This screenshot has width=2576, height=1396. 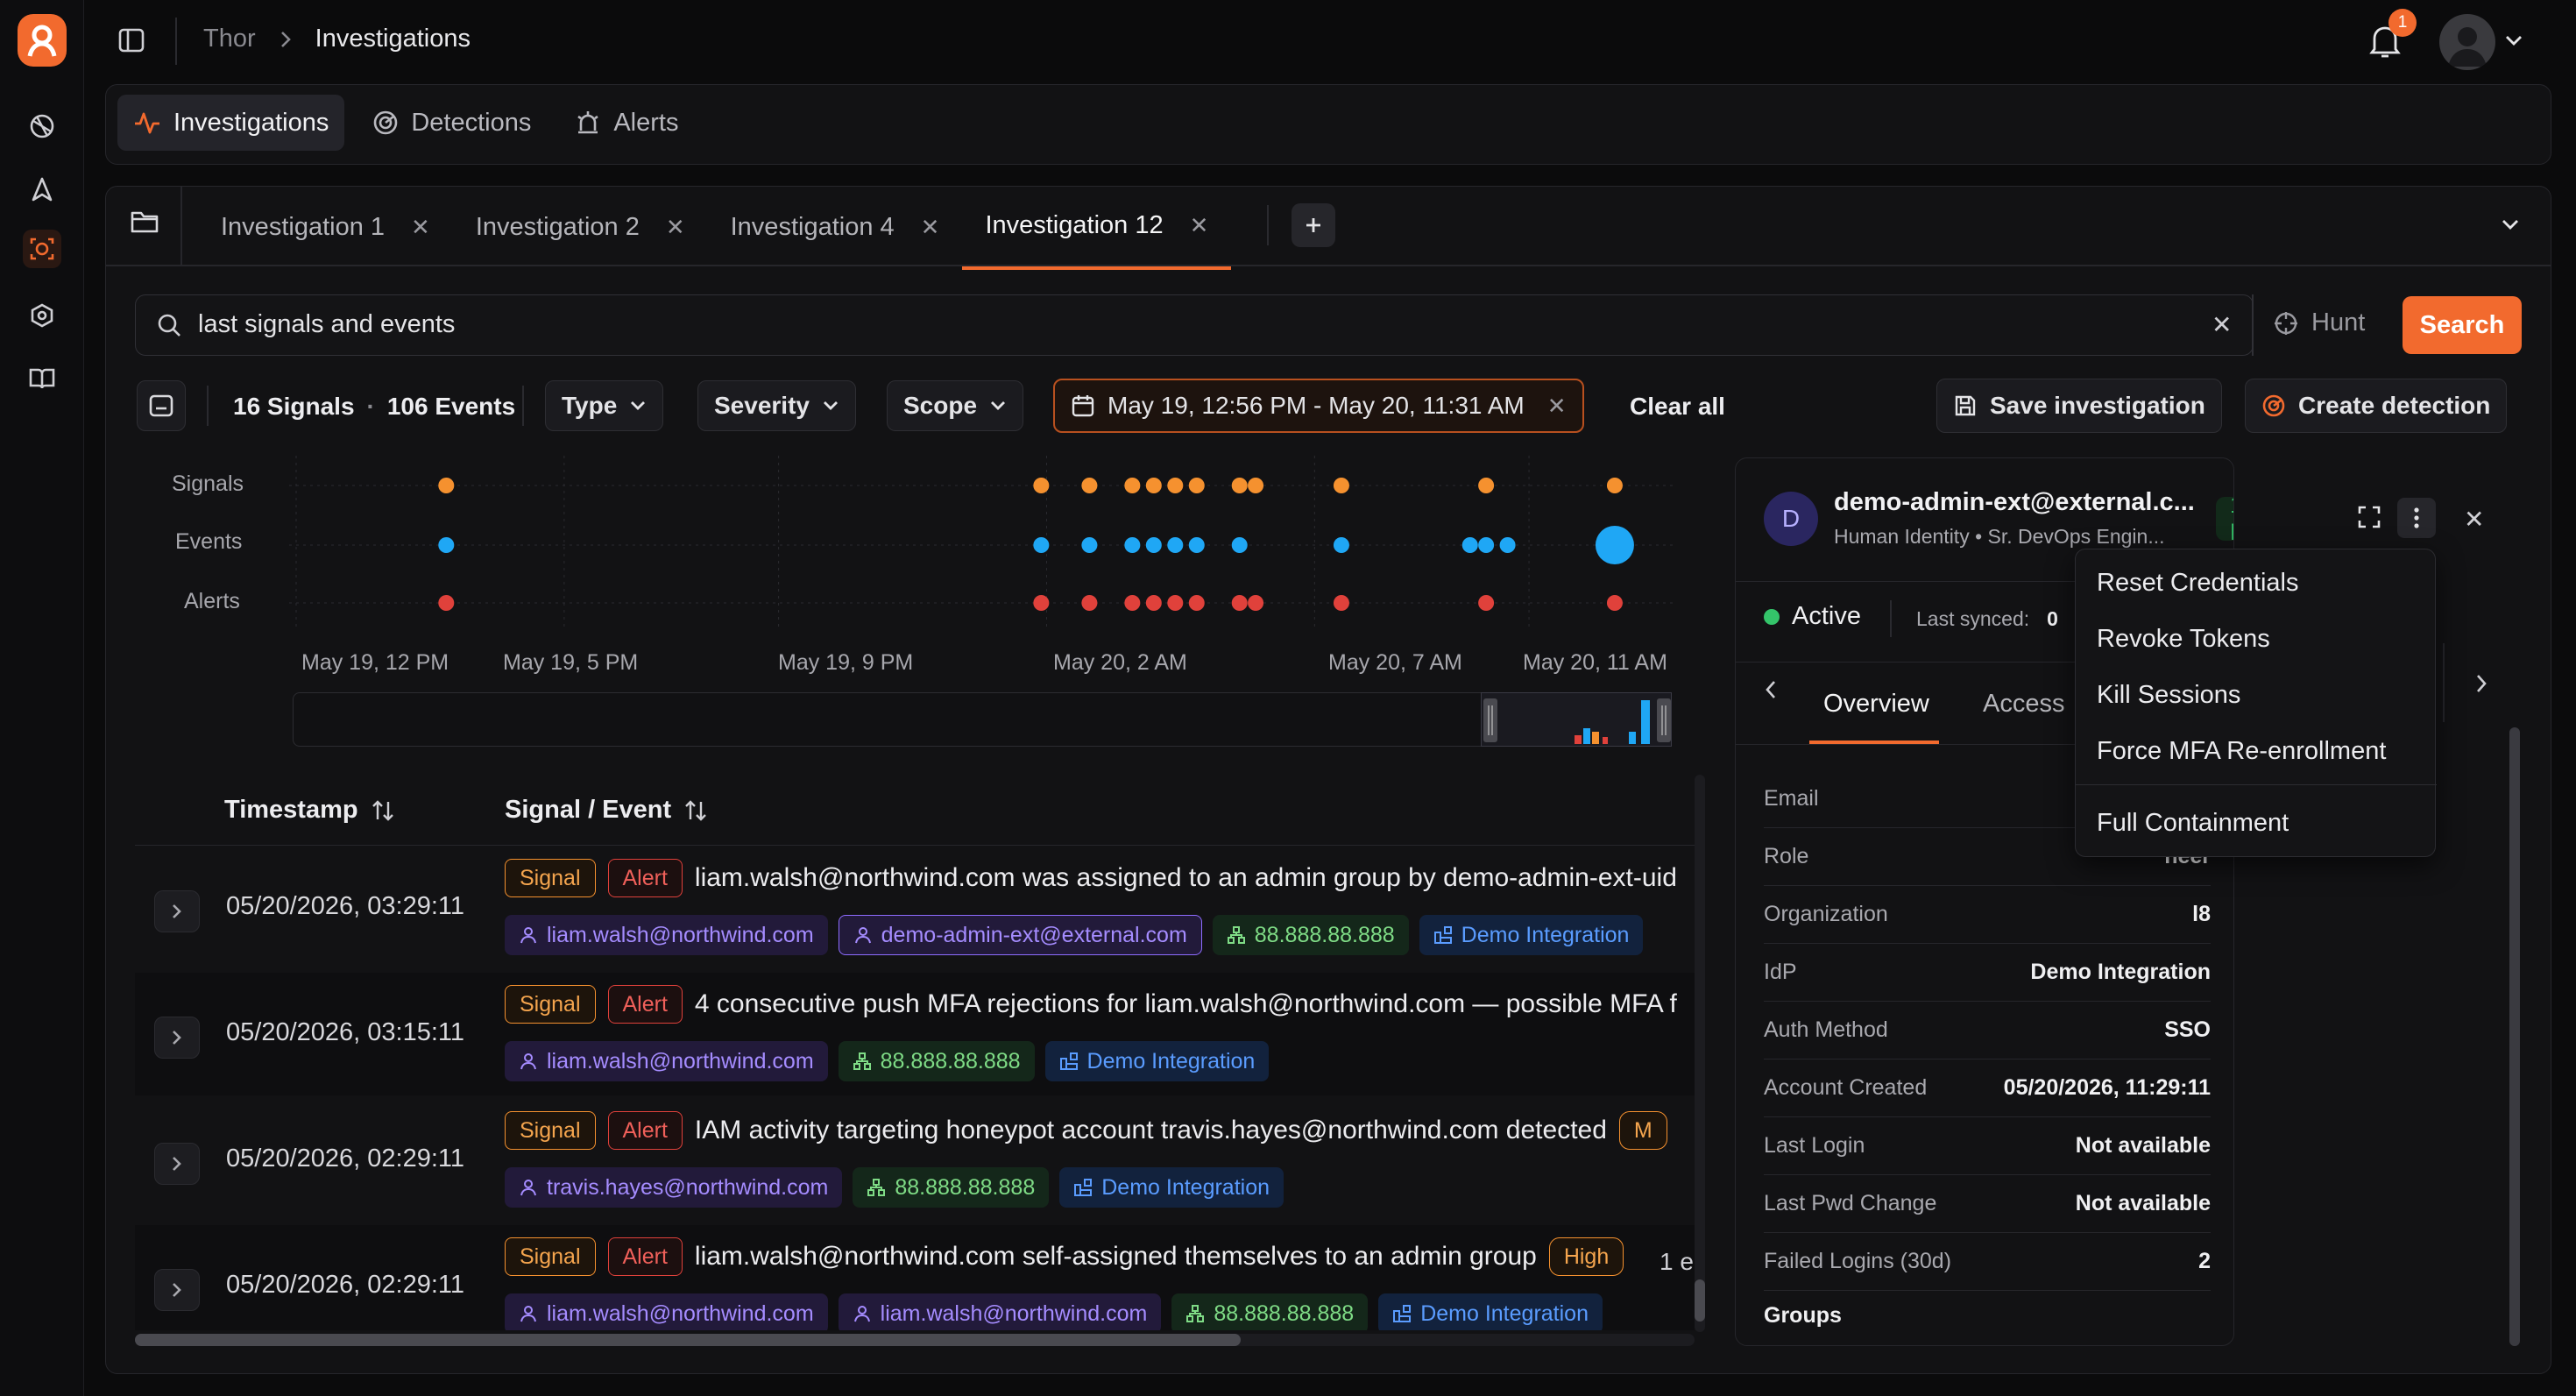 I want to click on menu-item-revoke-tokens: Revoke Tokens, so click(x=2183, y=639).